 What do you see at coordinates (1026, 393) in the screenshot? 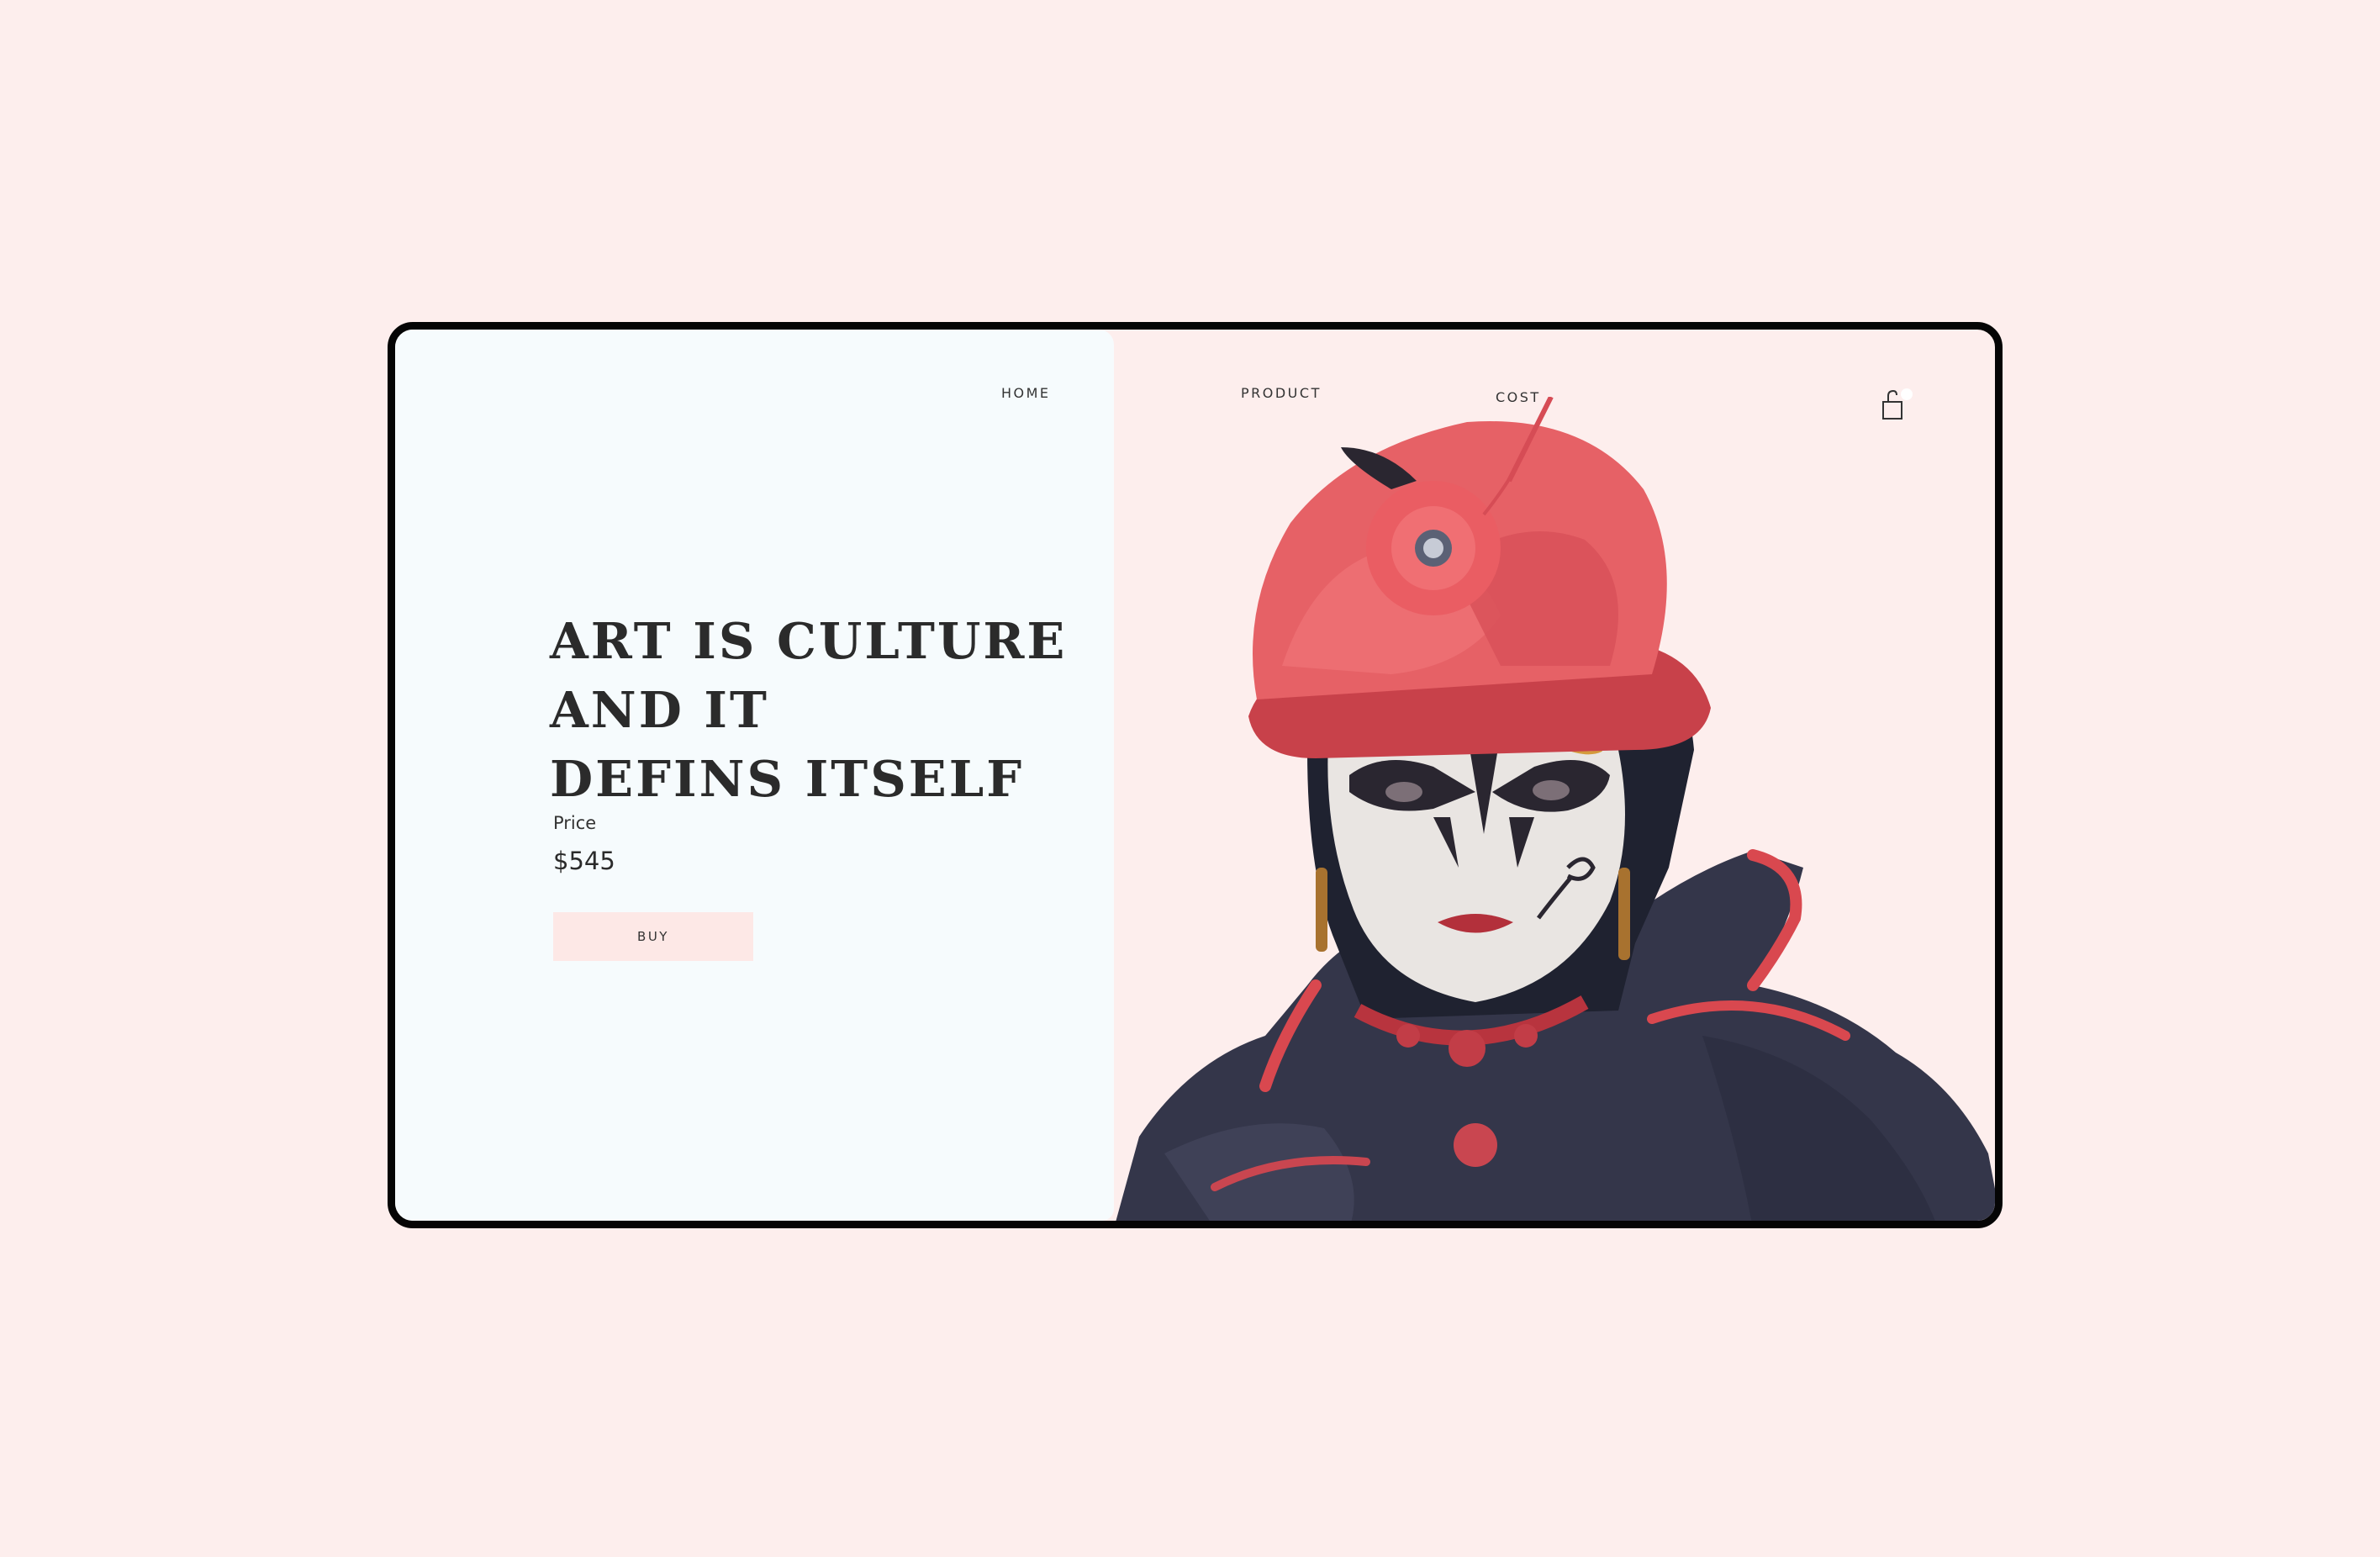
I see `nav-home: HOME` at bounding box center [1026, 393].